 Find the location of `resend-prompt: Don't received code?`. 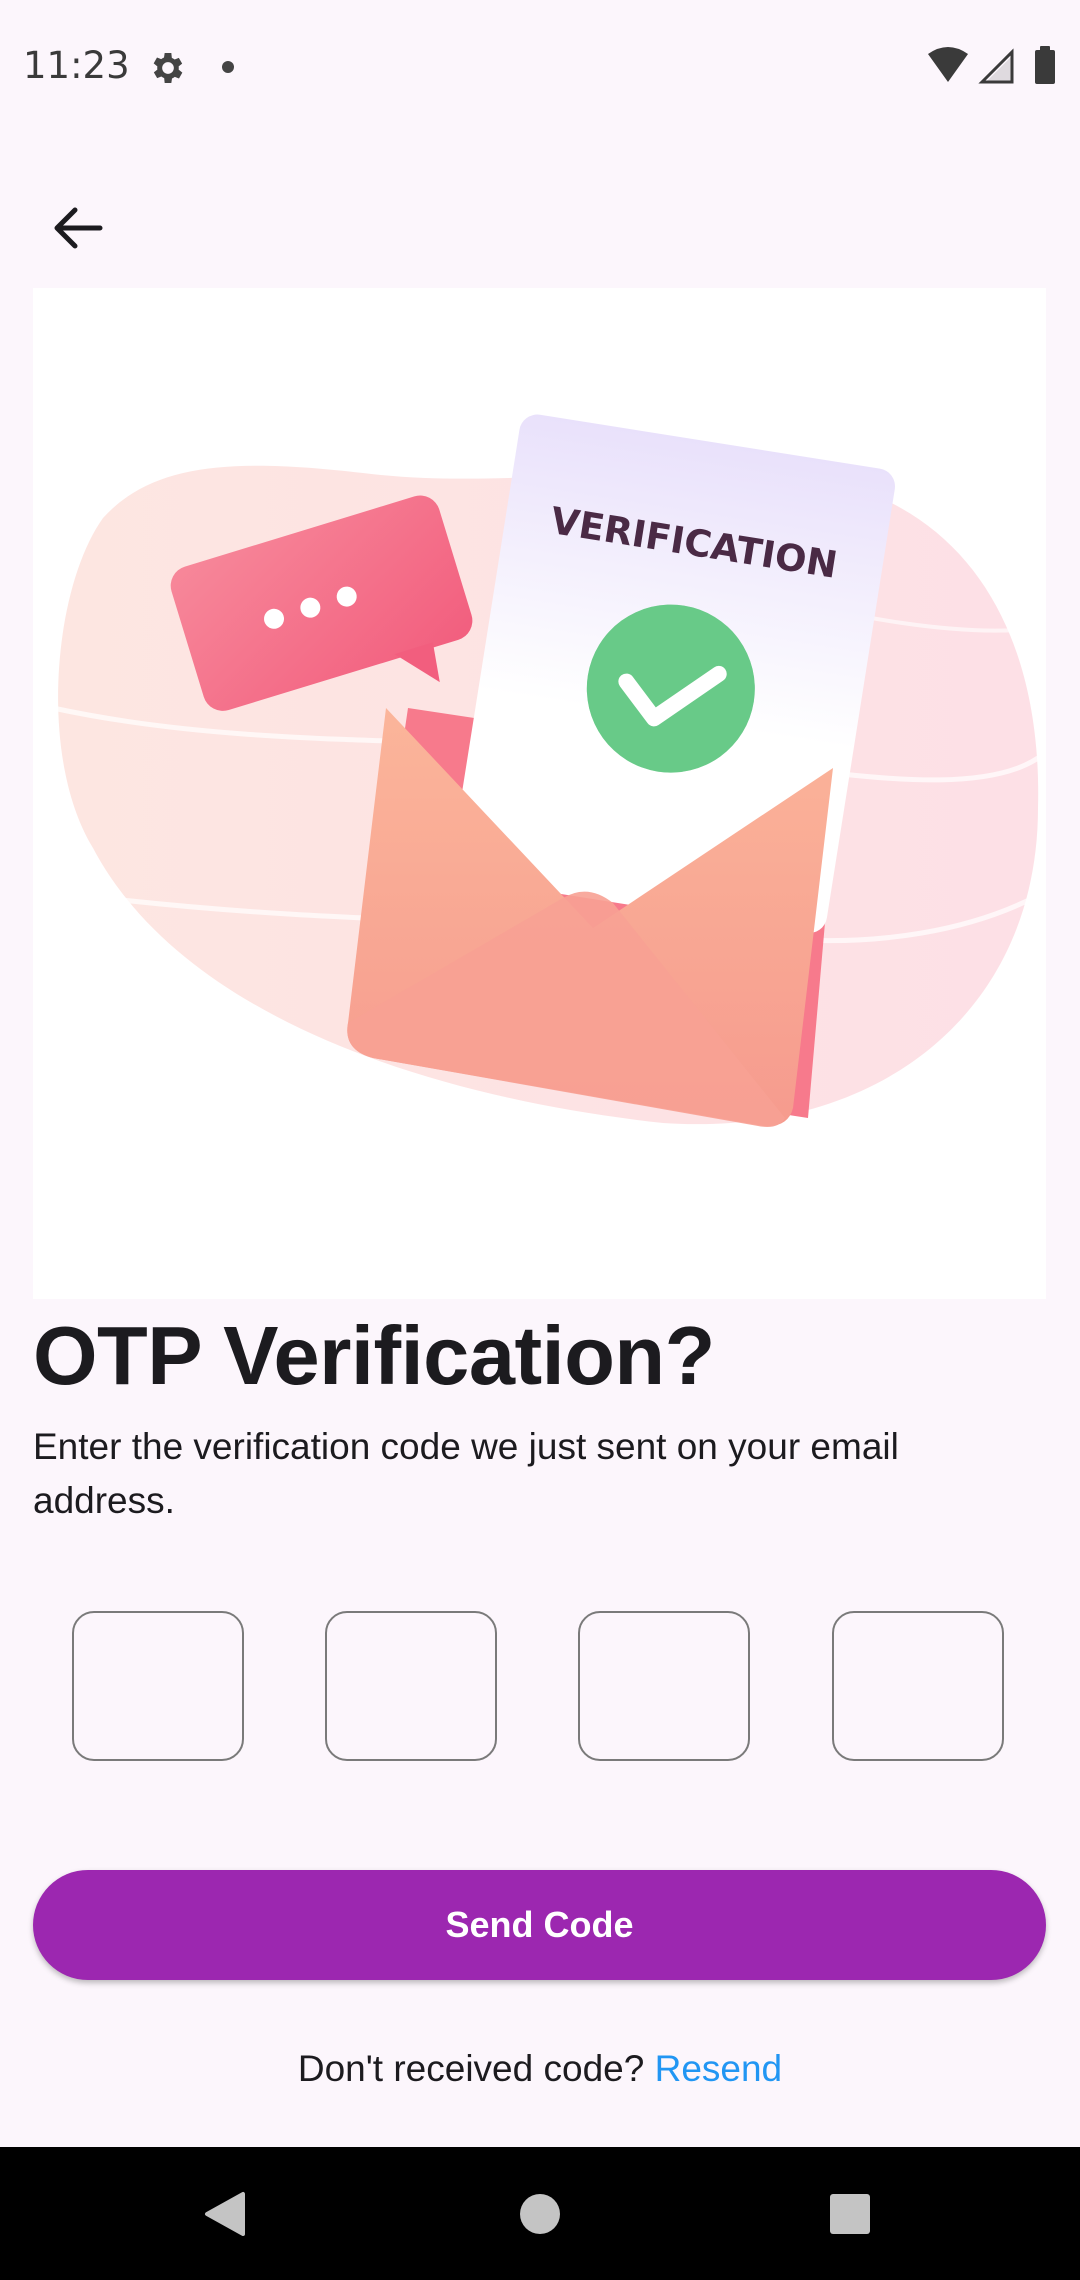

resend-prompt: Don't received code? is located at coordinates (471, 2068).